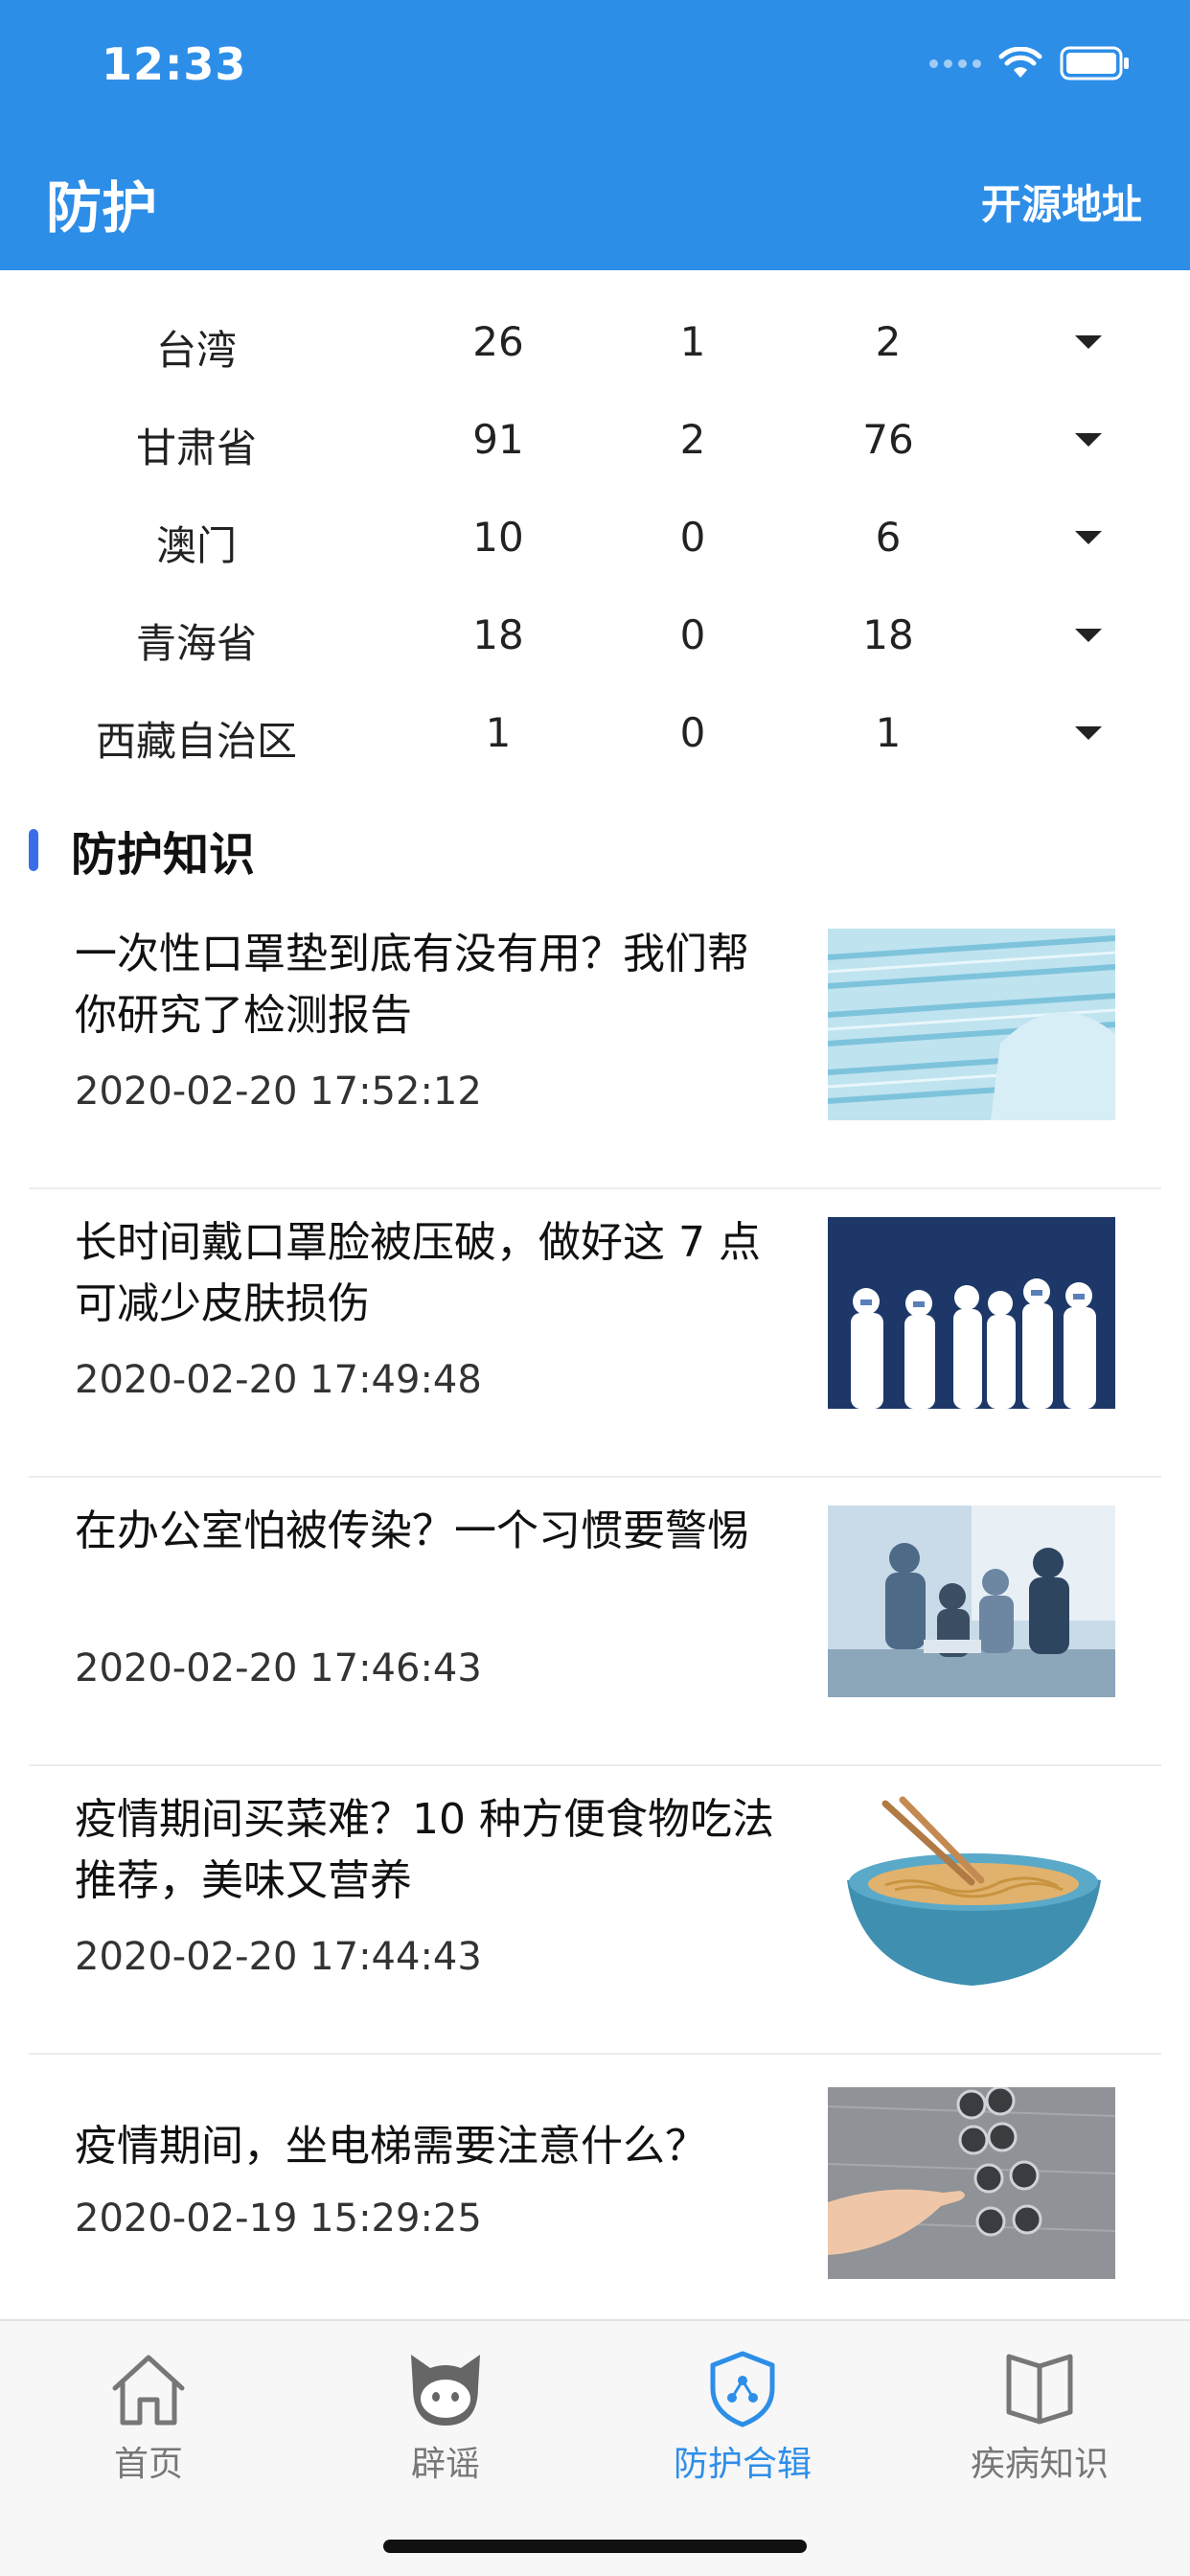 This screenshot has height=2576, width=1190. Describe the element at coordinates (418, 1273) in the screenshot. I see `article-title: 长时间戴口罩脸被压破，做好这 7 点可减少皮肤损伤` at that location.